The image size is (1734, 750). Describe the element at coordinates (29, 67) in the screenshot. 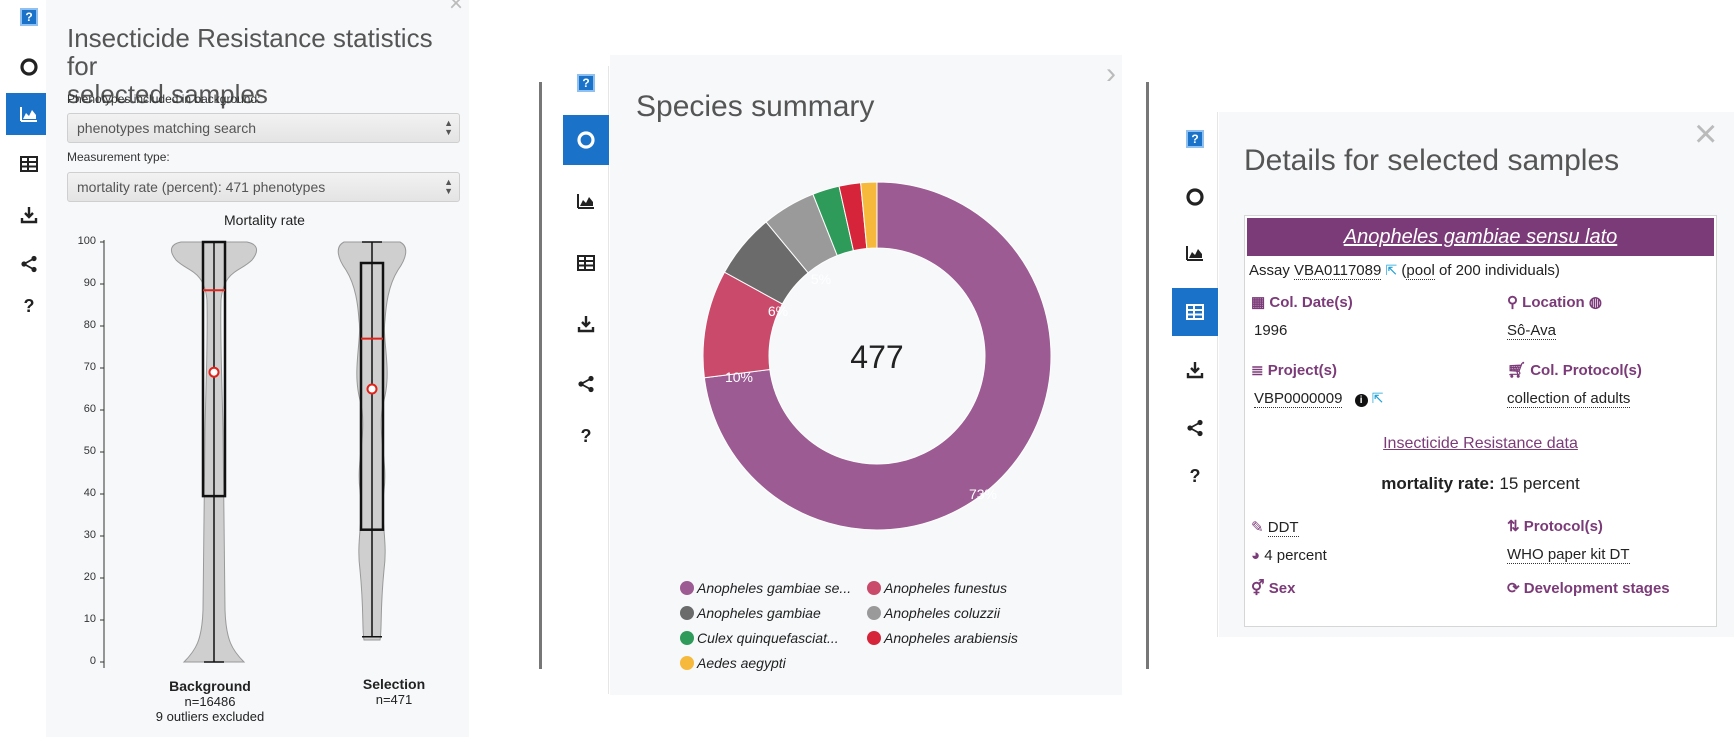

I see `donut-icon` at that location.